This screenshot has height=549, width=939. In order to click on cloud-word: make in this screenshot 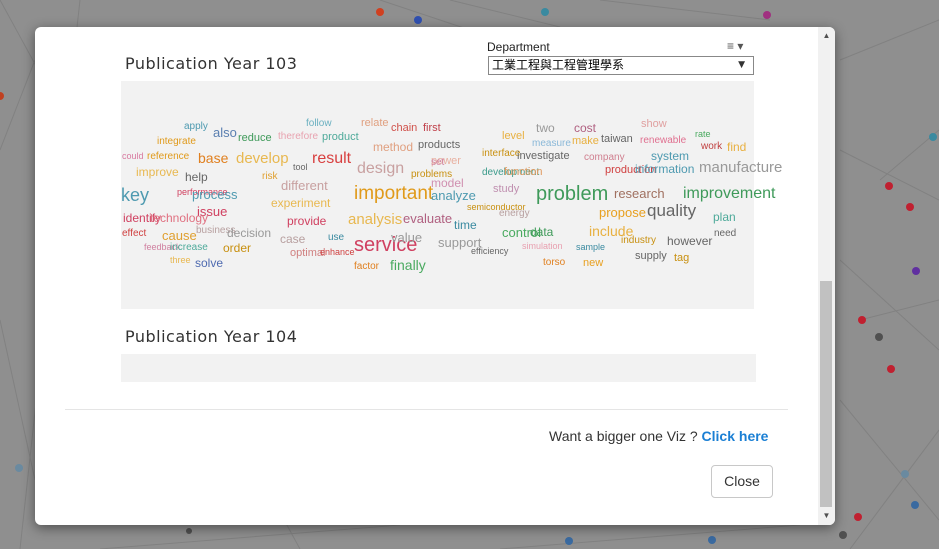, I will do `click(585, 141)`.